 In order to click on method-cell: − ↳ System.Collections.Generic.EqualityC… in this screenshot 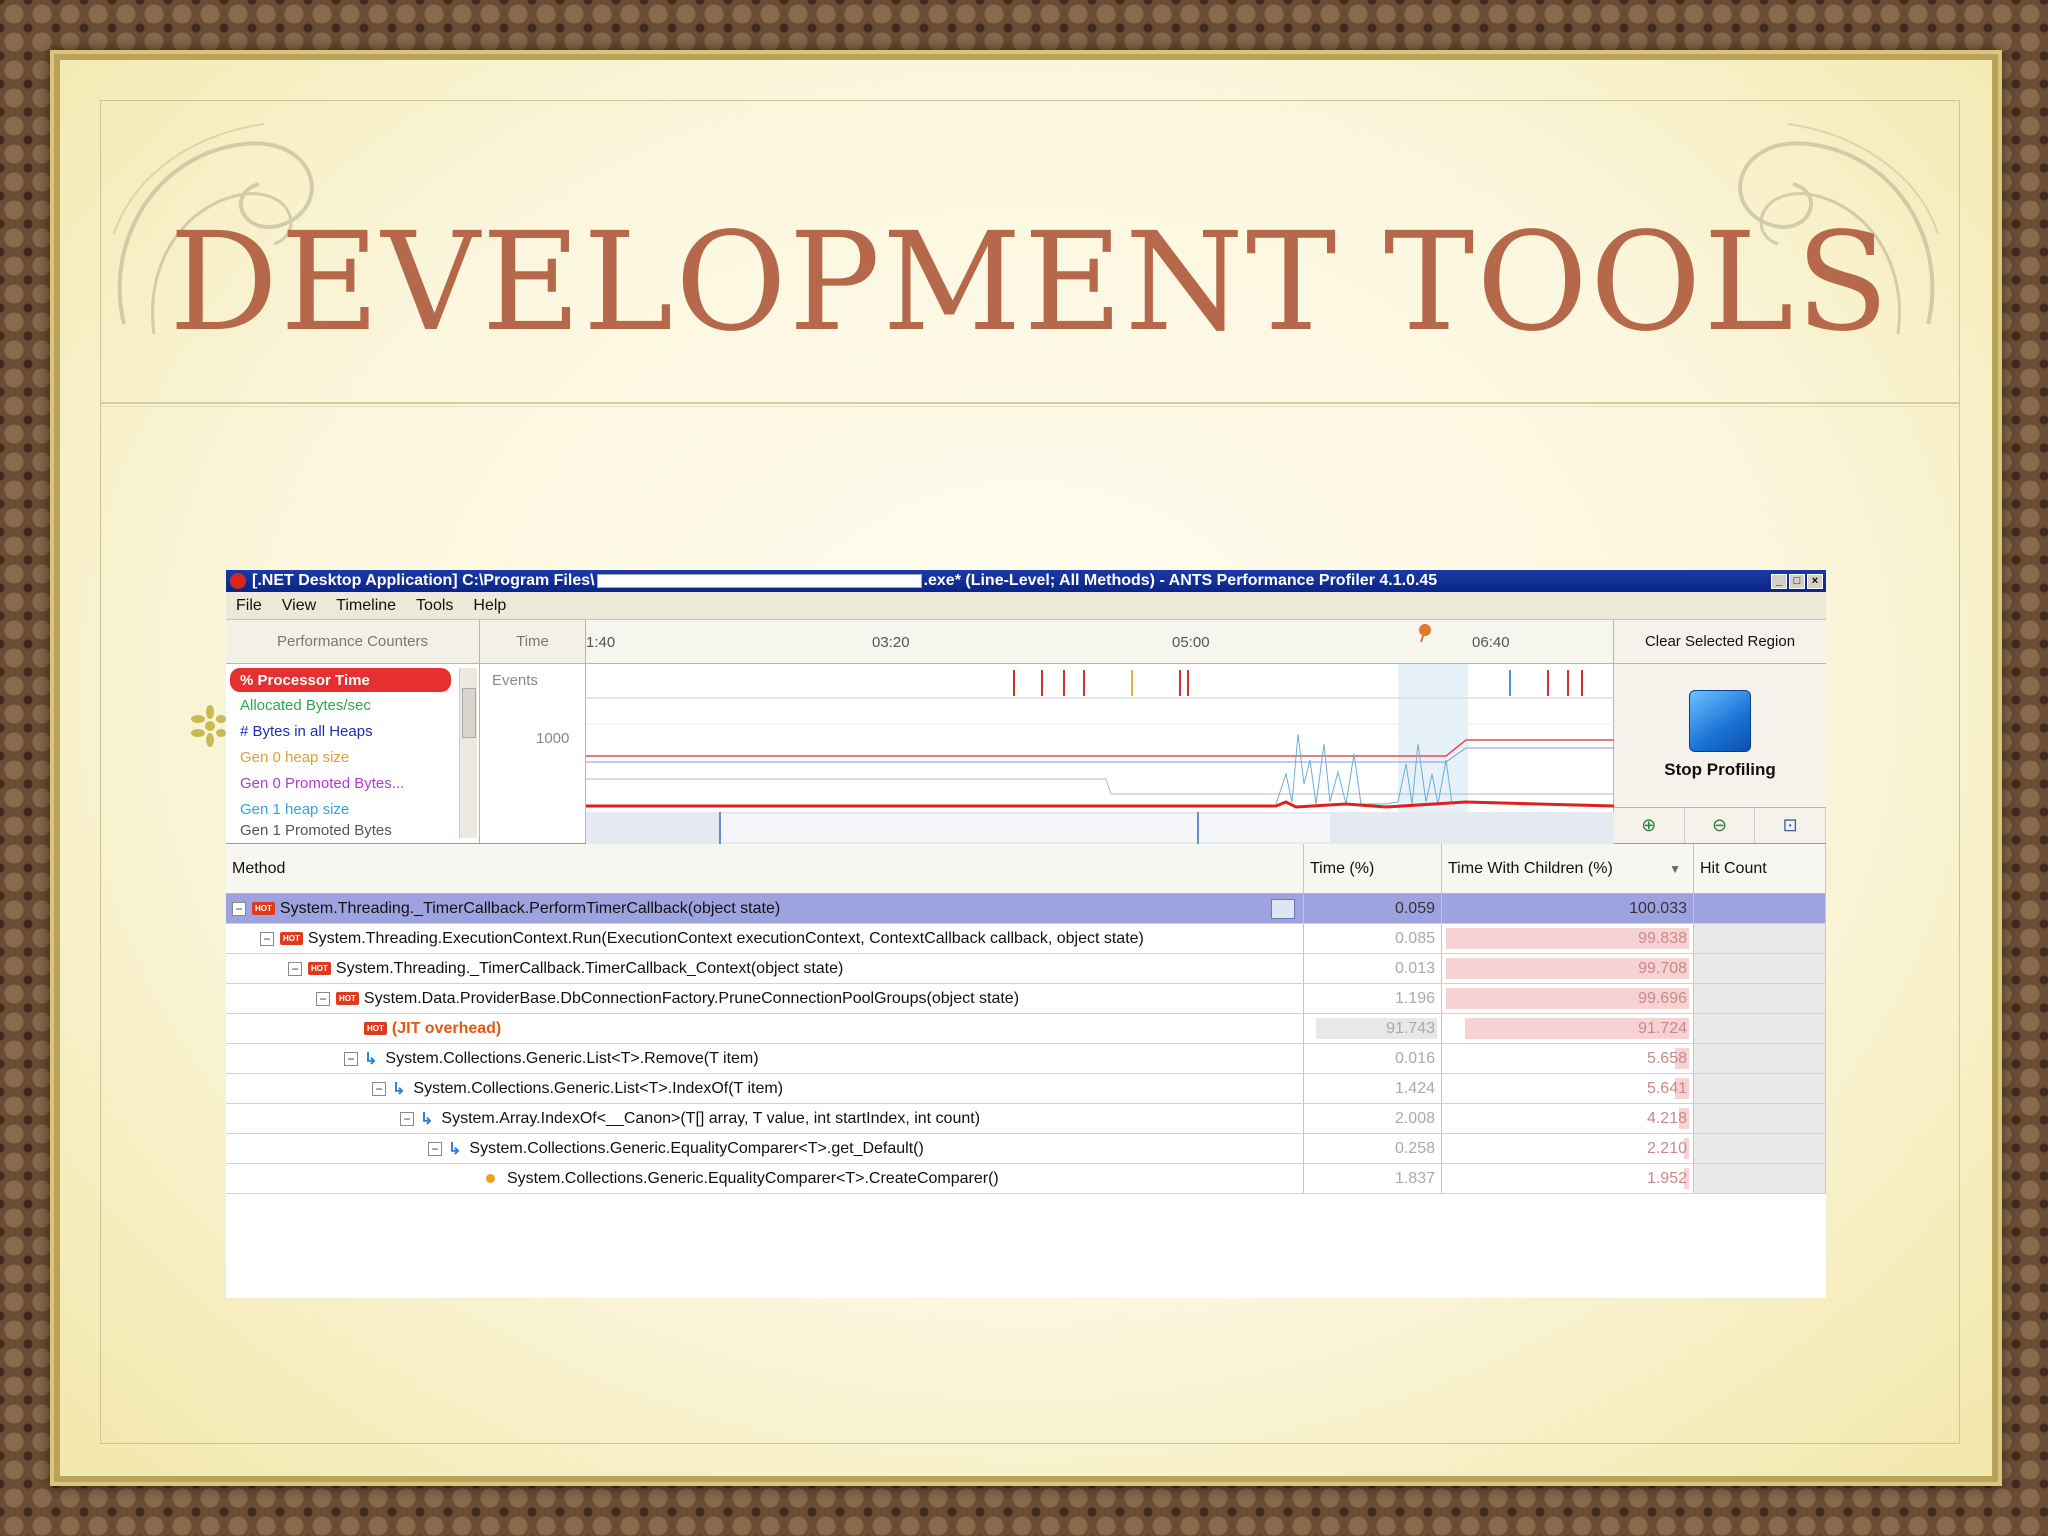, I will do `click(765, 1148)`.